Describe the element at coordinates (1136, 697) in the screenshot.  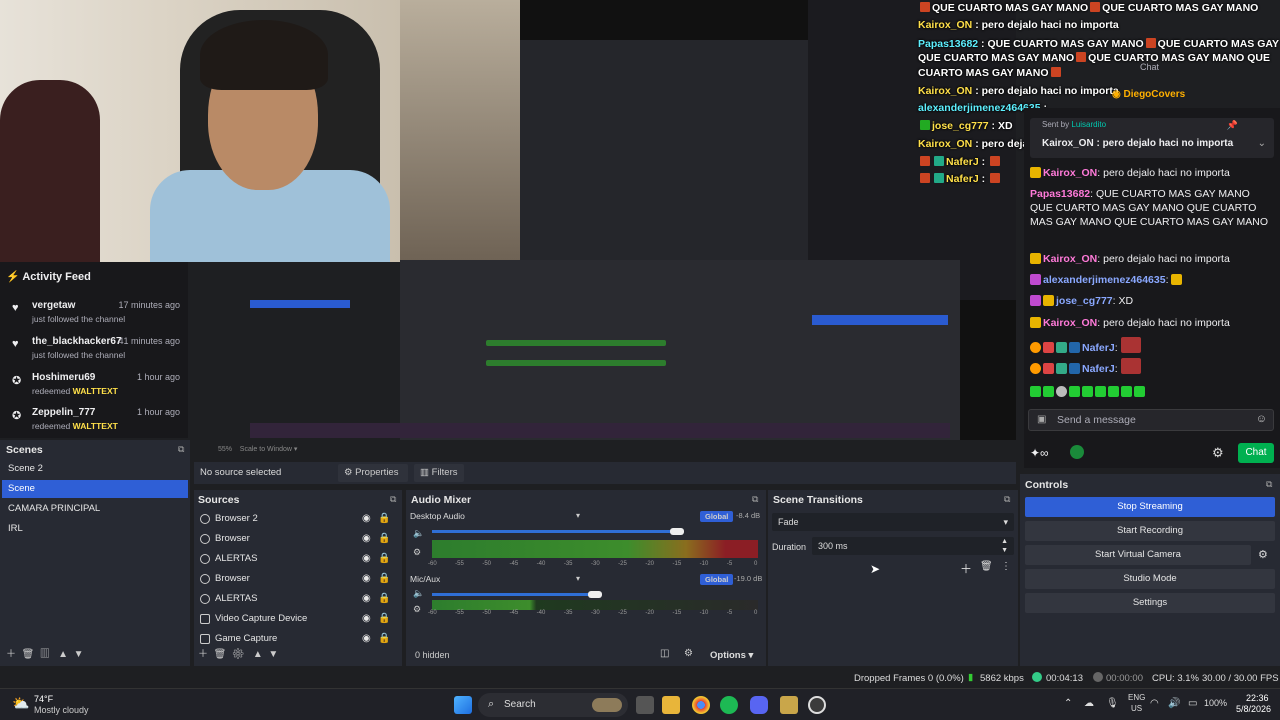
I see `language-code: ENG` at that location.